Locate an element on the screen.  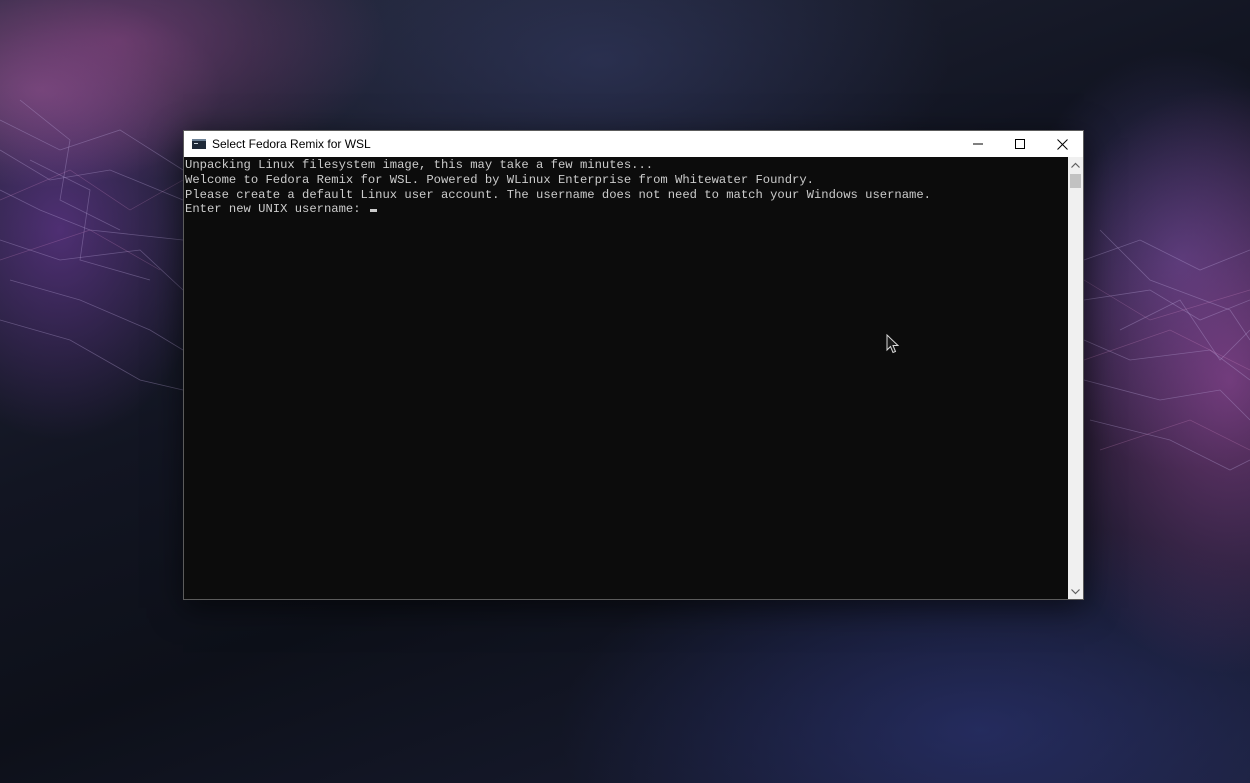
mouse-pointer-icon is located at coordinates (893, 344).